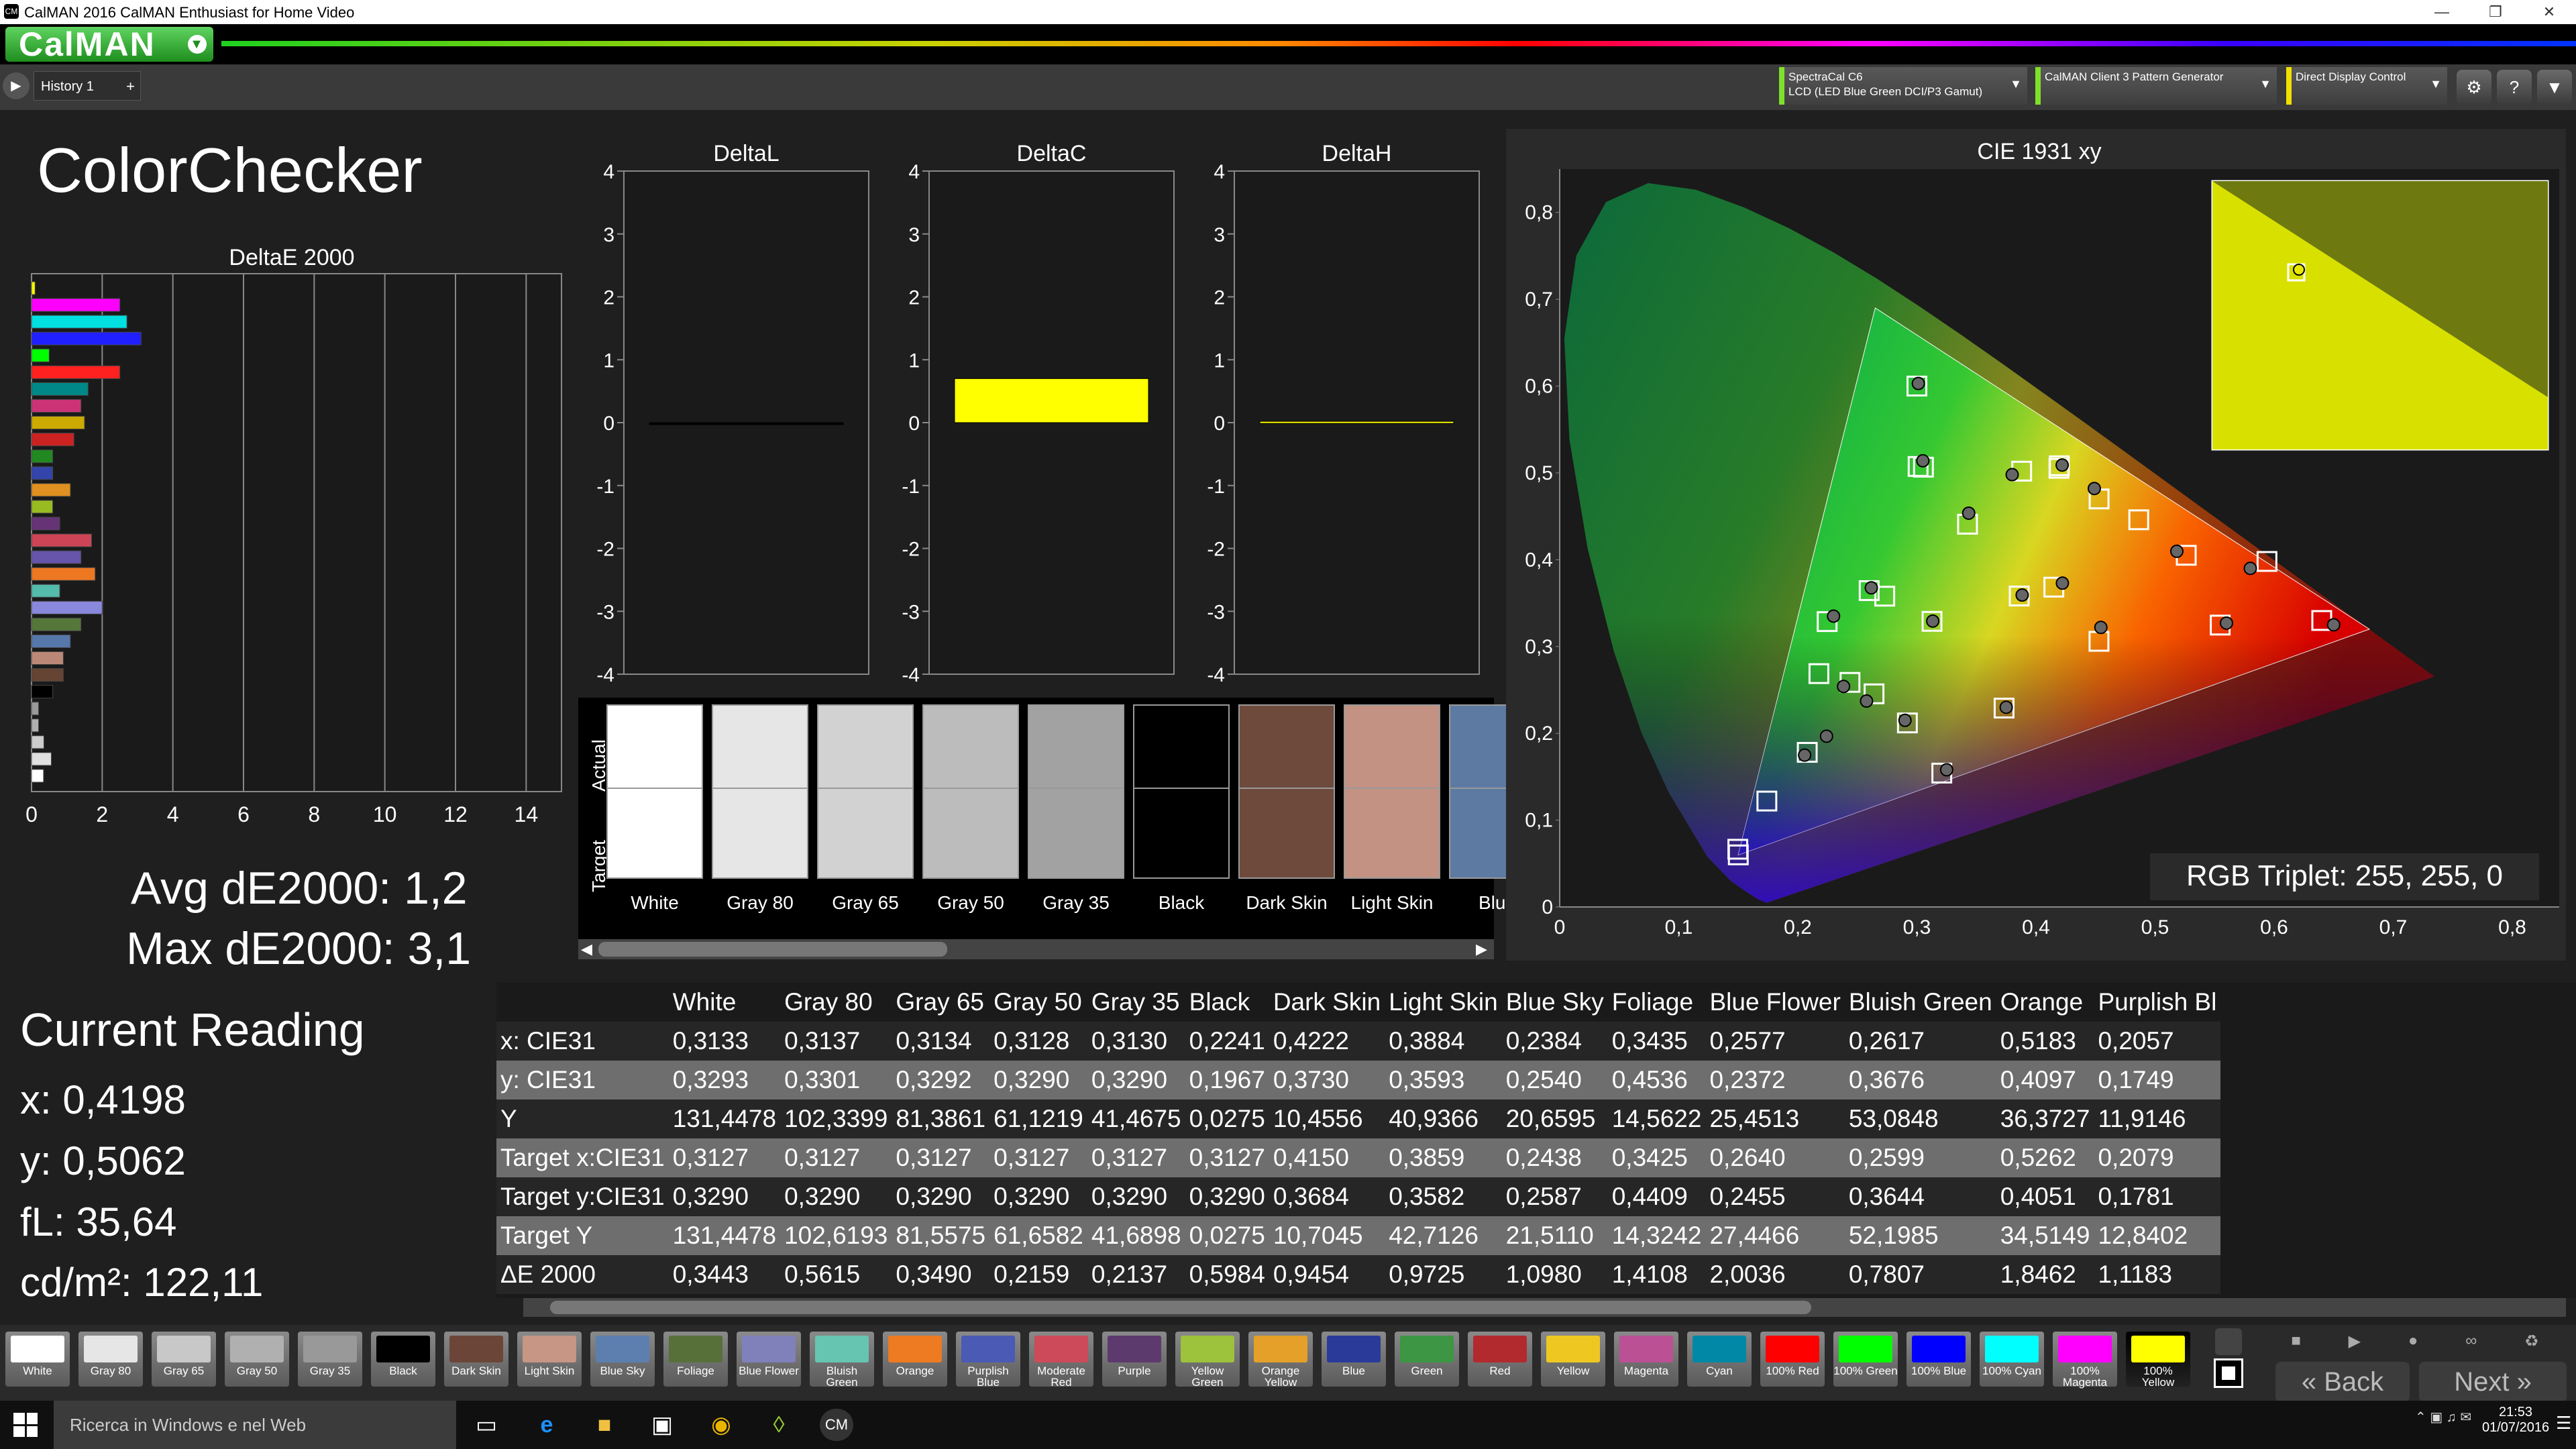 This screenshot has width=2576, height=1449. What do you see at coordinates (1920, 1002) in the screenshot?
I see `table-header-cell: Bluish Green` at bounding box center [1920, 1002].